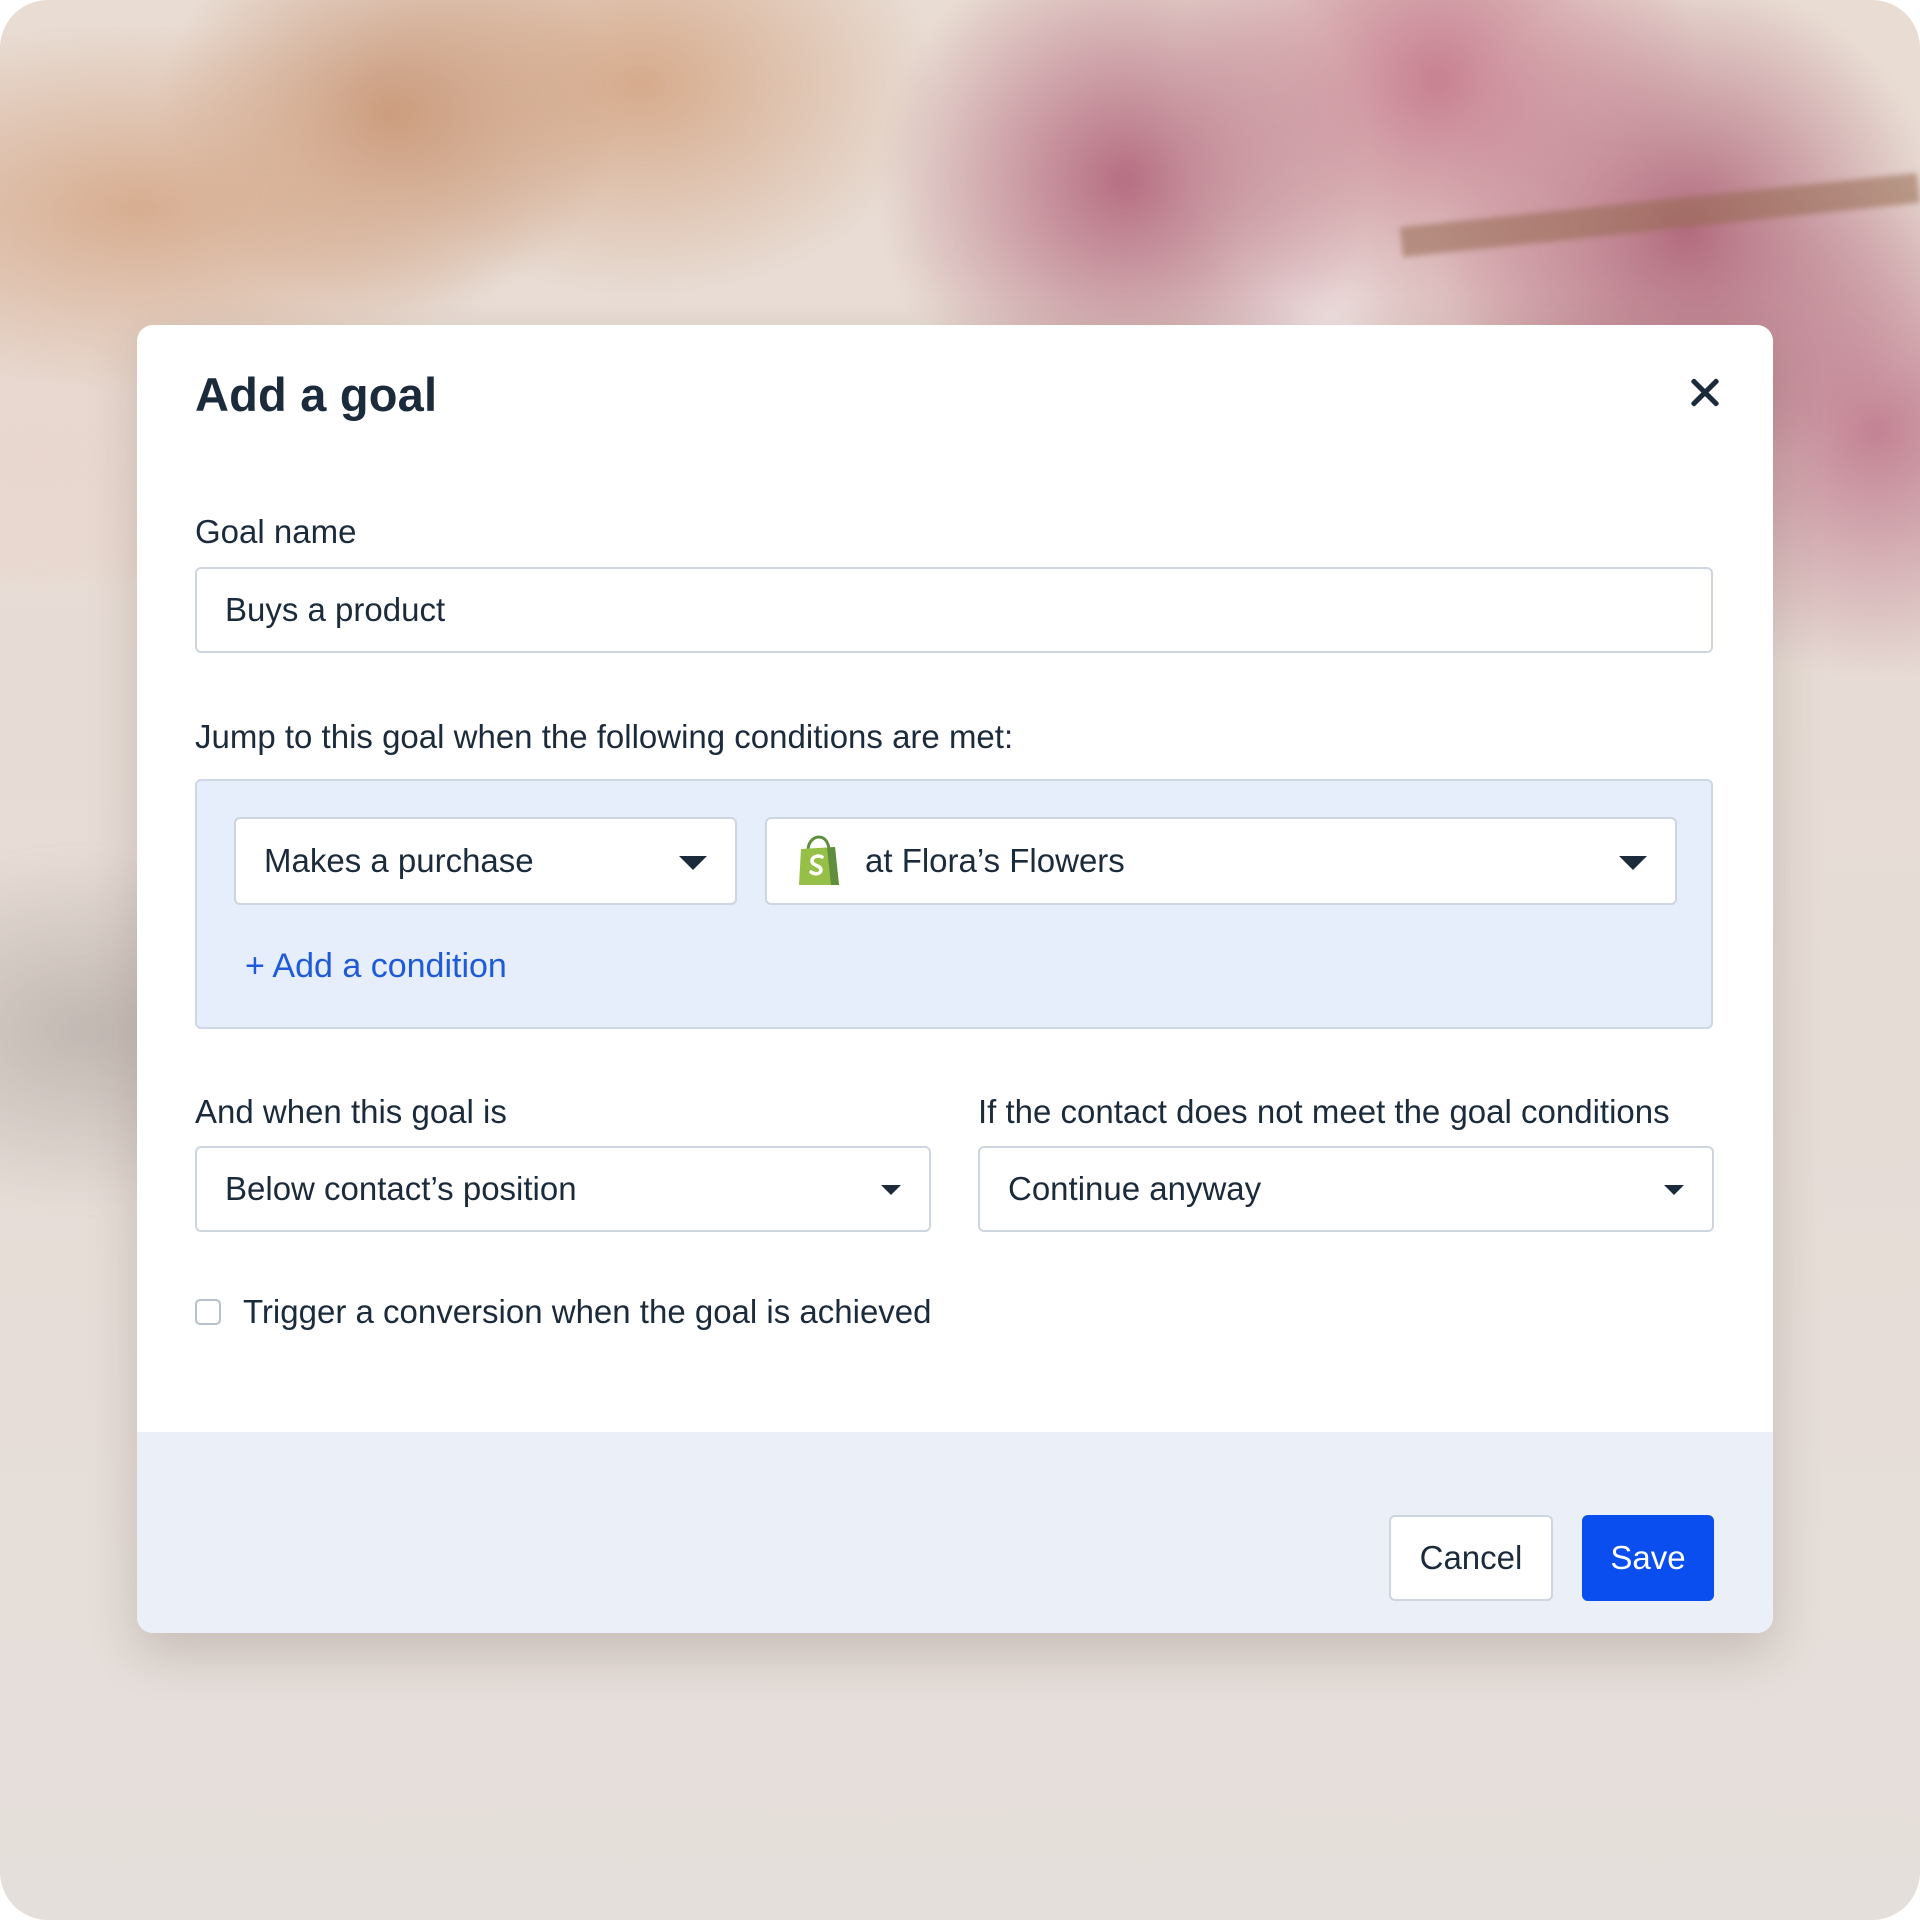 This screenshot has width=1920, height=1920. I want to click on position-label: And when this goal is, so click(351, 1111).